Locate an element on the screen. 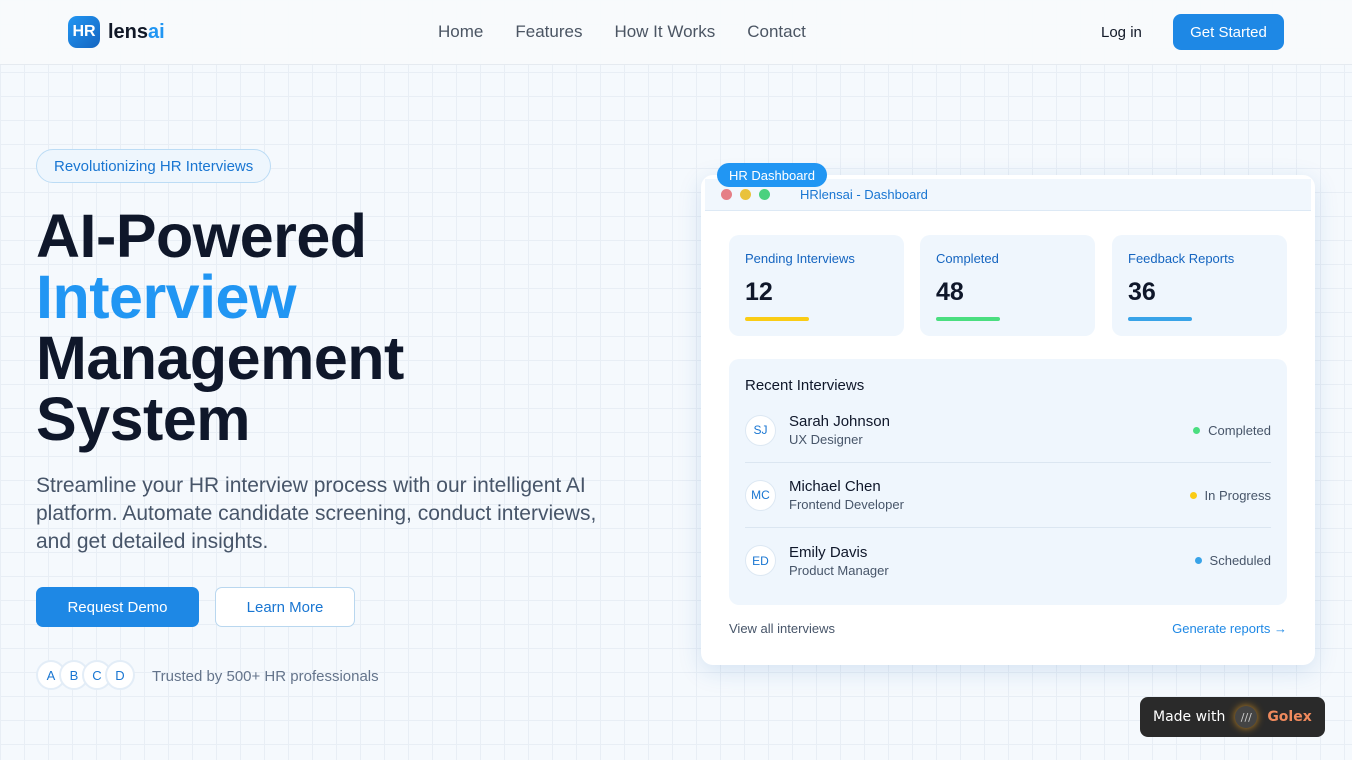  nav-contact: Contact is located at coordinates (776, 32).